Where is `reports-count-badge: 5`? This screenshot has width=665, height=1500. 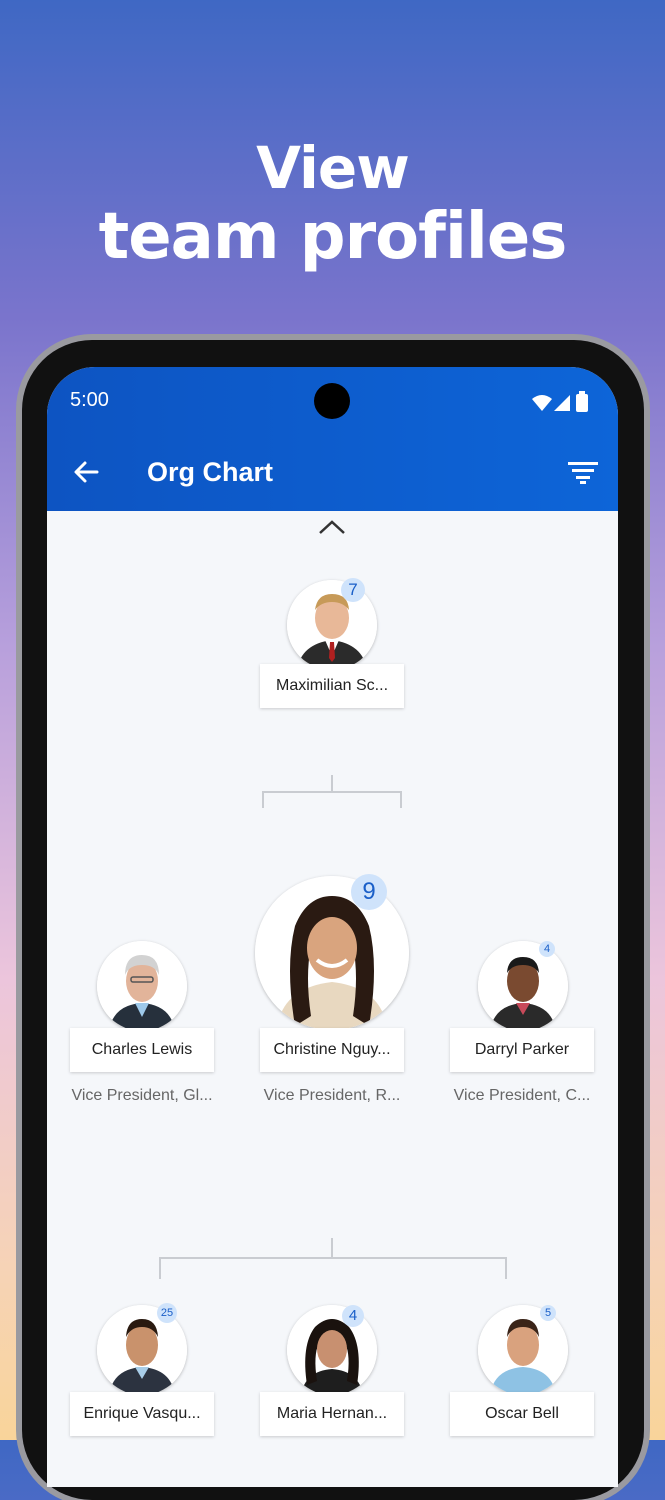 reports-count-badge: 5 is located at coordinates (548, 1313).